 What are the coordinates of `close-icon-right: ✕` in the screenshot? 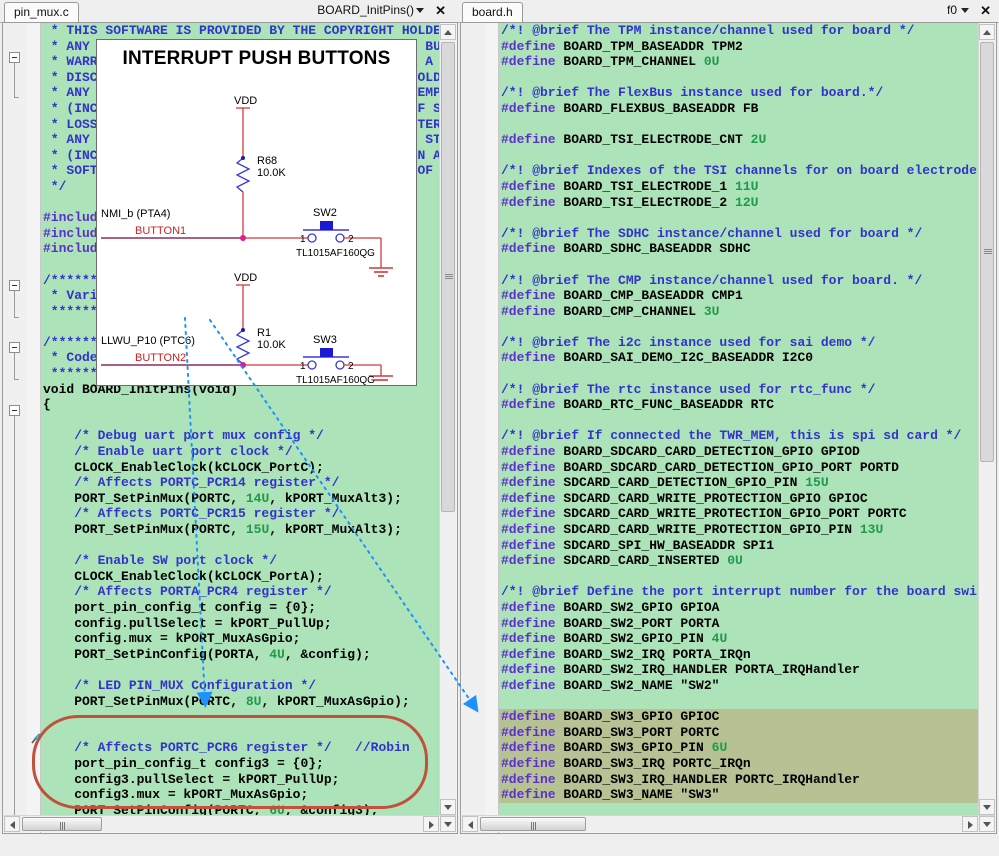 It's located at (985, 11).